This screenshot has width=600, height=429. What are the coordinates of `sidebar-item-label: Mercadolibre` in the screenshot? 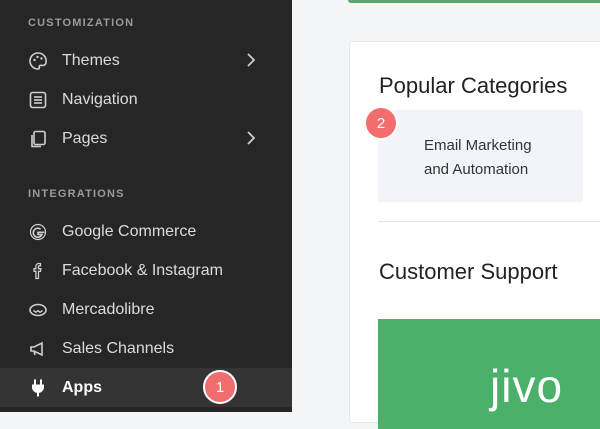 It's located at (108, 309).